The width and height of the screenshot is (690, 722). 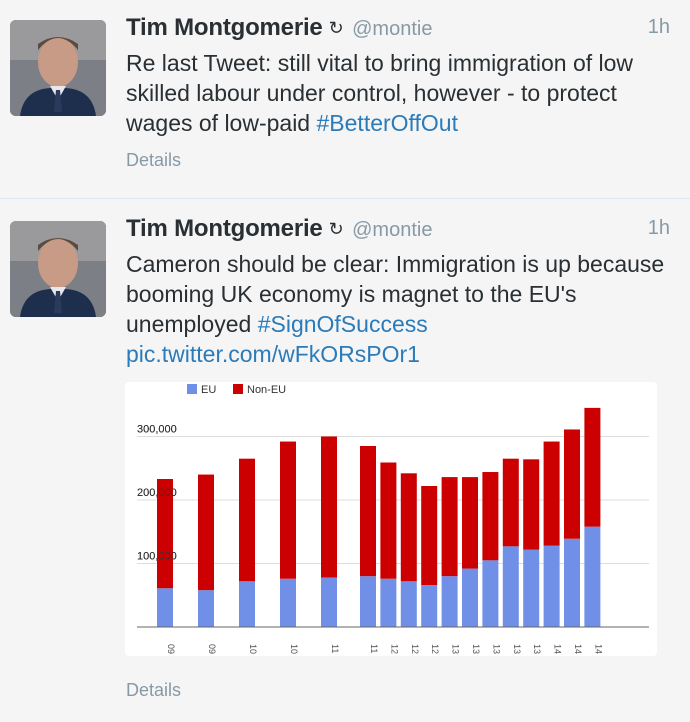 I want to click on hashtag-link: #SignOfSuccess, so click(x=343, y=324).